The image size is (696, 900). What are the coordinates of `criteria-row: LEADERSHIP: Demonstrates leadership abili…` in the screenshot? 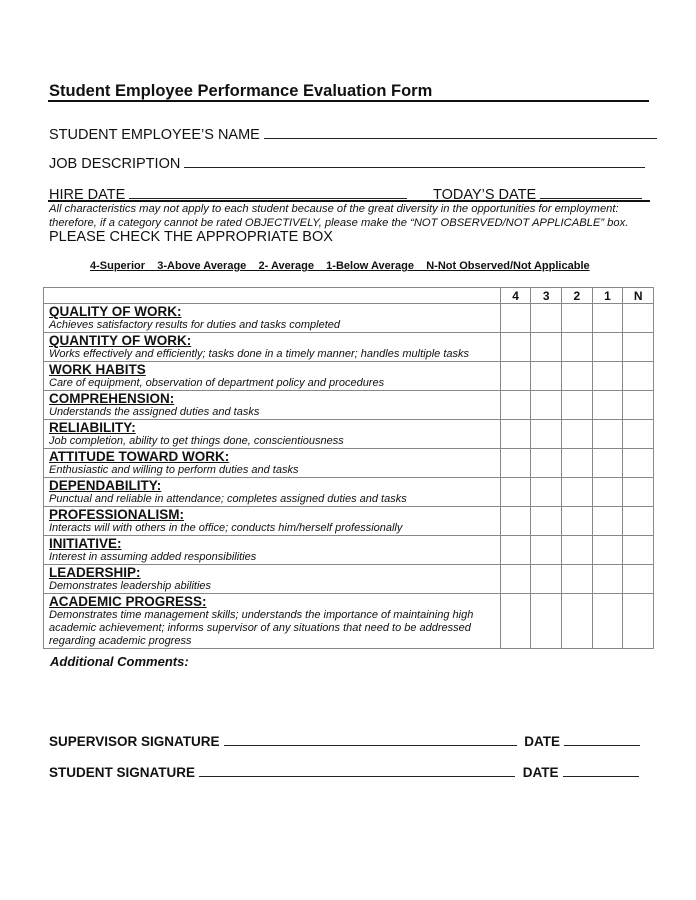 It's located at (348, 579).